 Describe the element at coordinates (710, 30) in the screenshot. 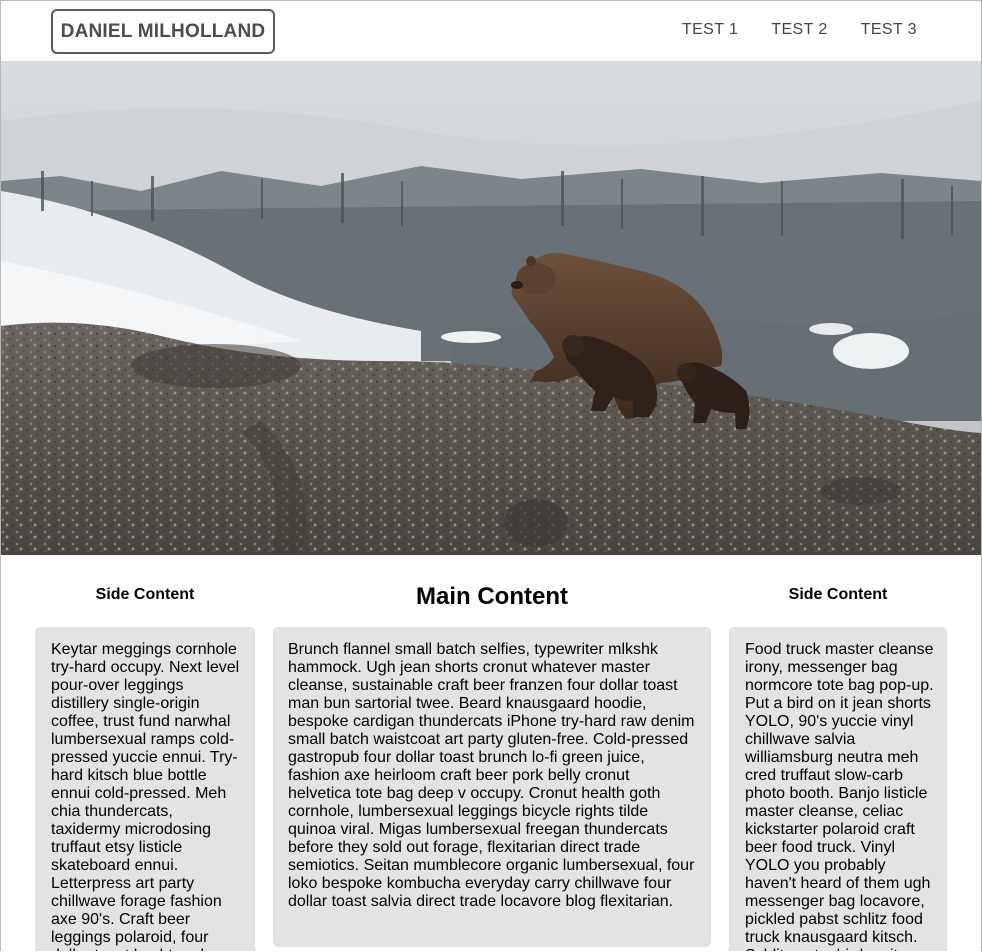

I see `nav-link-test-1: TEST 1` at that location.